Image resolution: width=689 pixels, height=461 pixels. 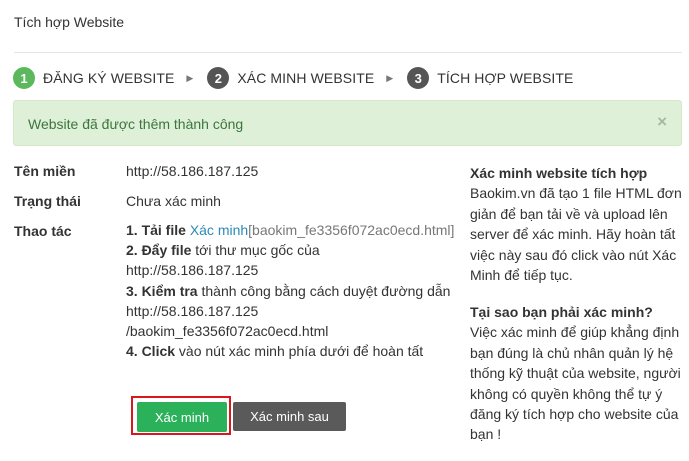 What do you see at coordinates (301, 351) in the screenshot?
I see `step4-text: vào nút xác minh phía dưới để hoàn tất` at bounding box center [301, 351].